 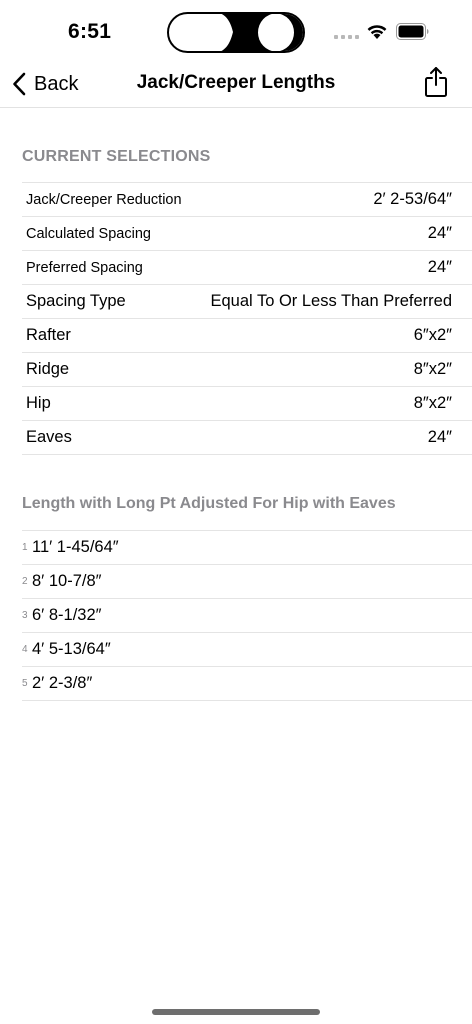 I want to click on selection-label: Ridge, so click(x=48, y=369).